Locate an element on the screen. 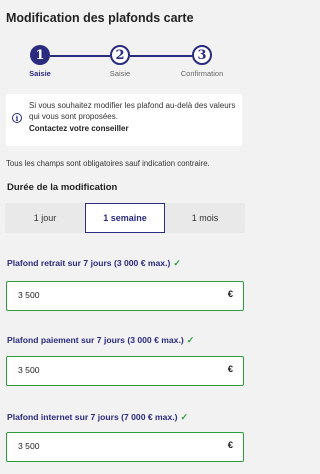 Image resolution: width=320 pixels, height=474 pixels. payment-limit-value: 3 500 is located at coordinates (29, 370).